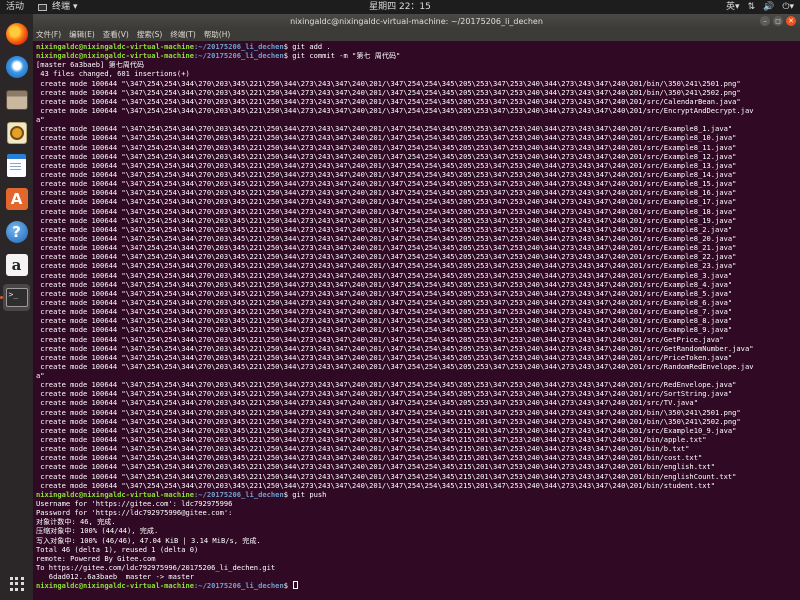 Image resolution: width=800 pixels, height=600 pixels. Describe the element at coordinates (788, 7) in the screenshot. I see `power-icon: ⏻▾` at that location.